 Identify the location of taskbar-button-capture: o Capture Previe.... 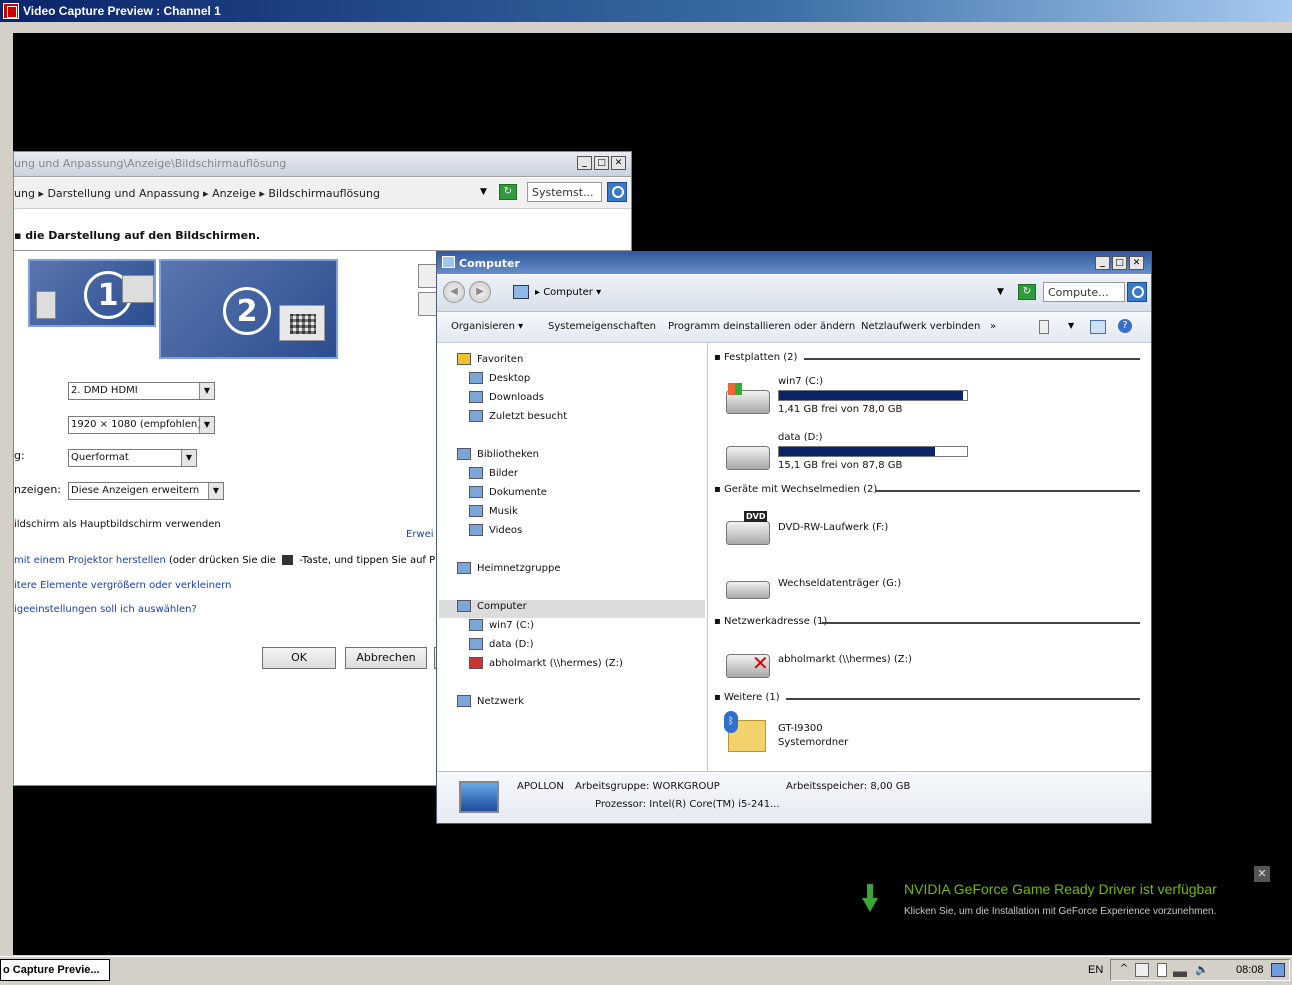
(55, 970).